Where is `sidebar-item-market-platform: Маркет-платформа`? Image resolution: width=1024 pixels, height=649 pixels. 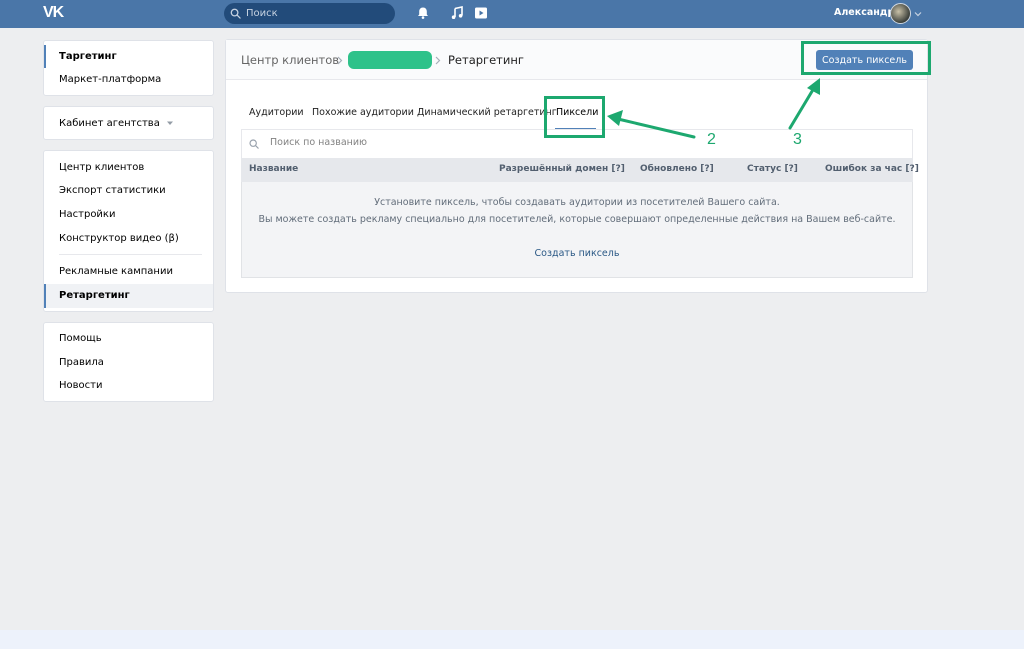 sidebar-item-market-platform: Маркет-платформа is located at coordinates (110, 79).